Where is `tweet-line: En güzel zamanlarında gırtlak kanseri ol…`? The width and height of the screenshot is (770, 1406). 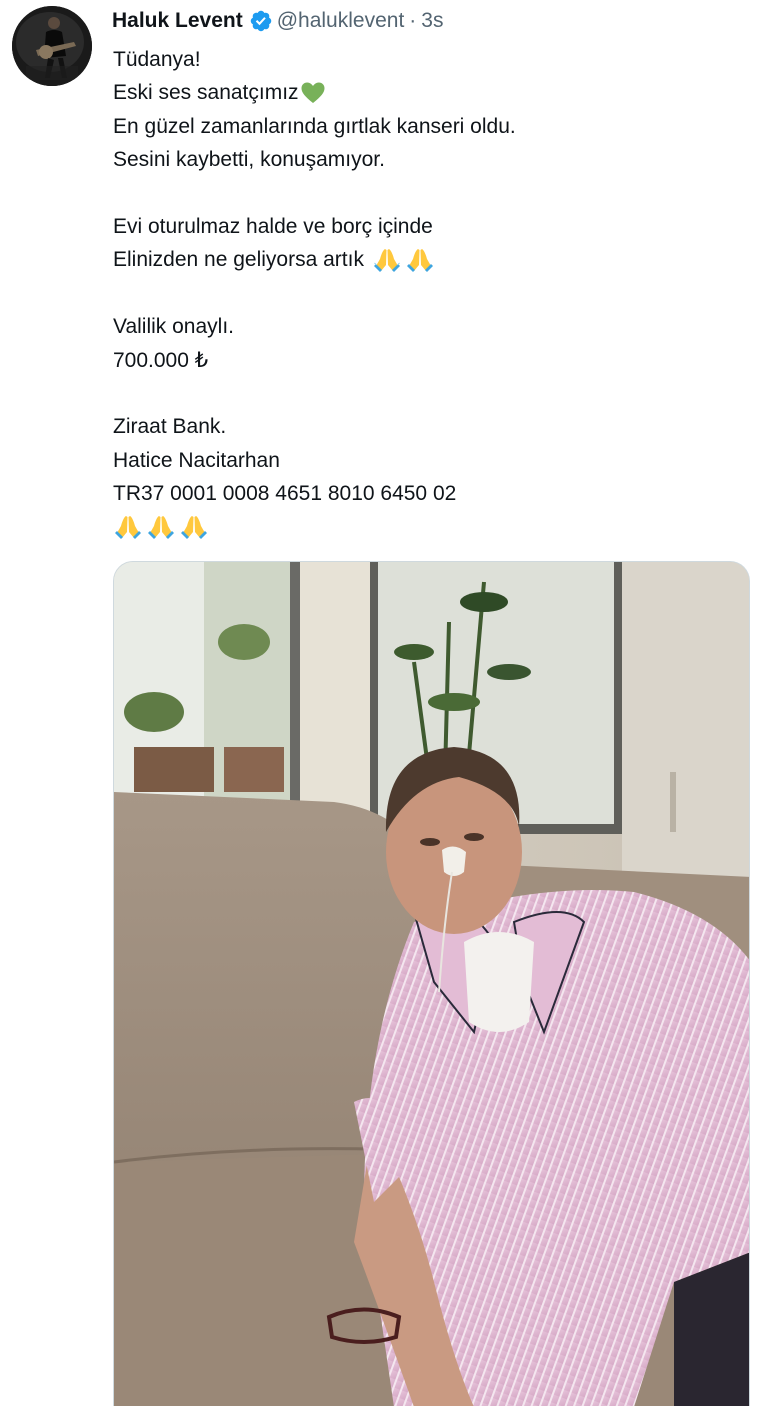
tweet-line: En güzel zamanlarında gırtlak kanseri ol… is located at coordinates (433, 126).